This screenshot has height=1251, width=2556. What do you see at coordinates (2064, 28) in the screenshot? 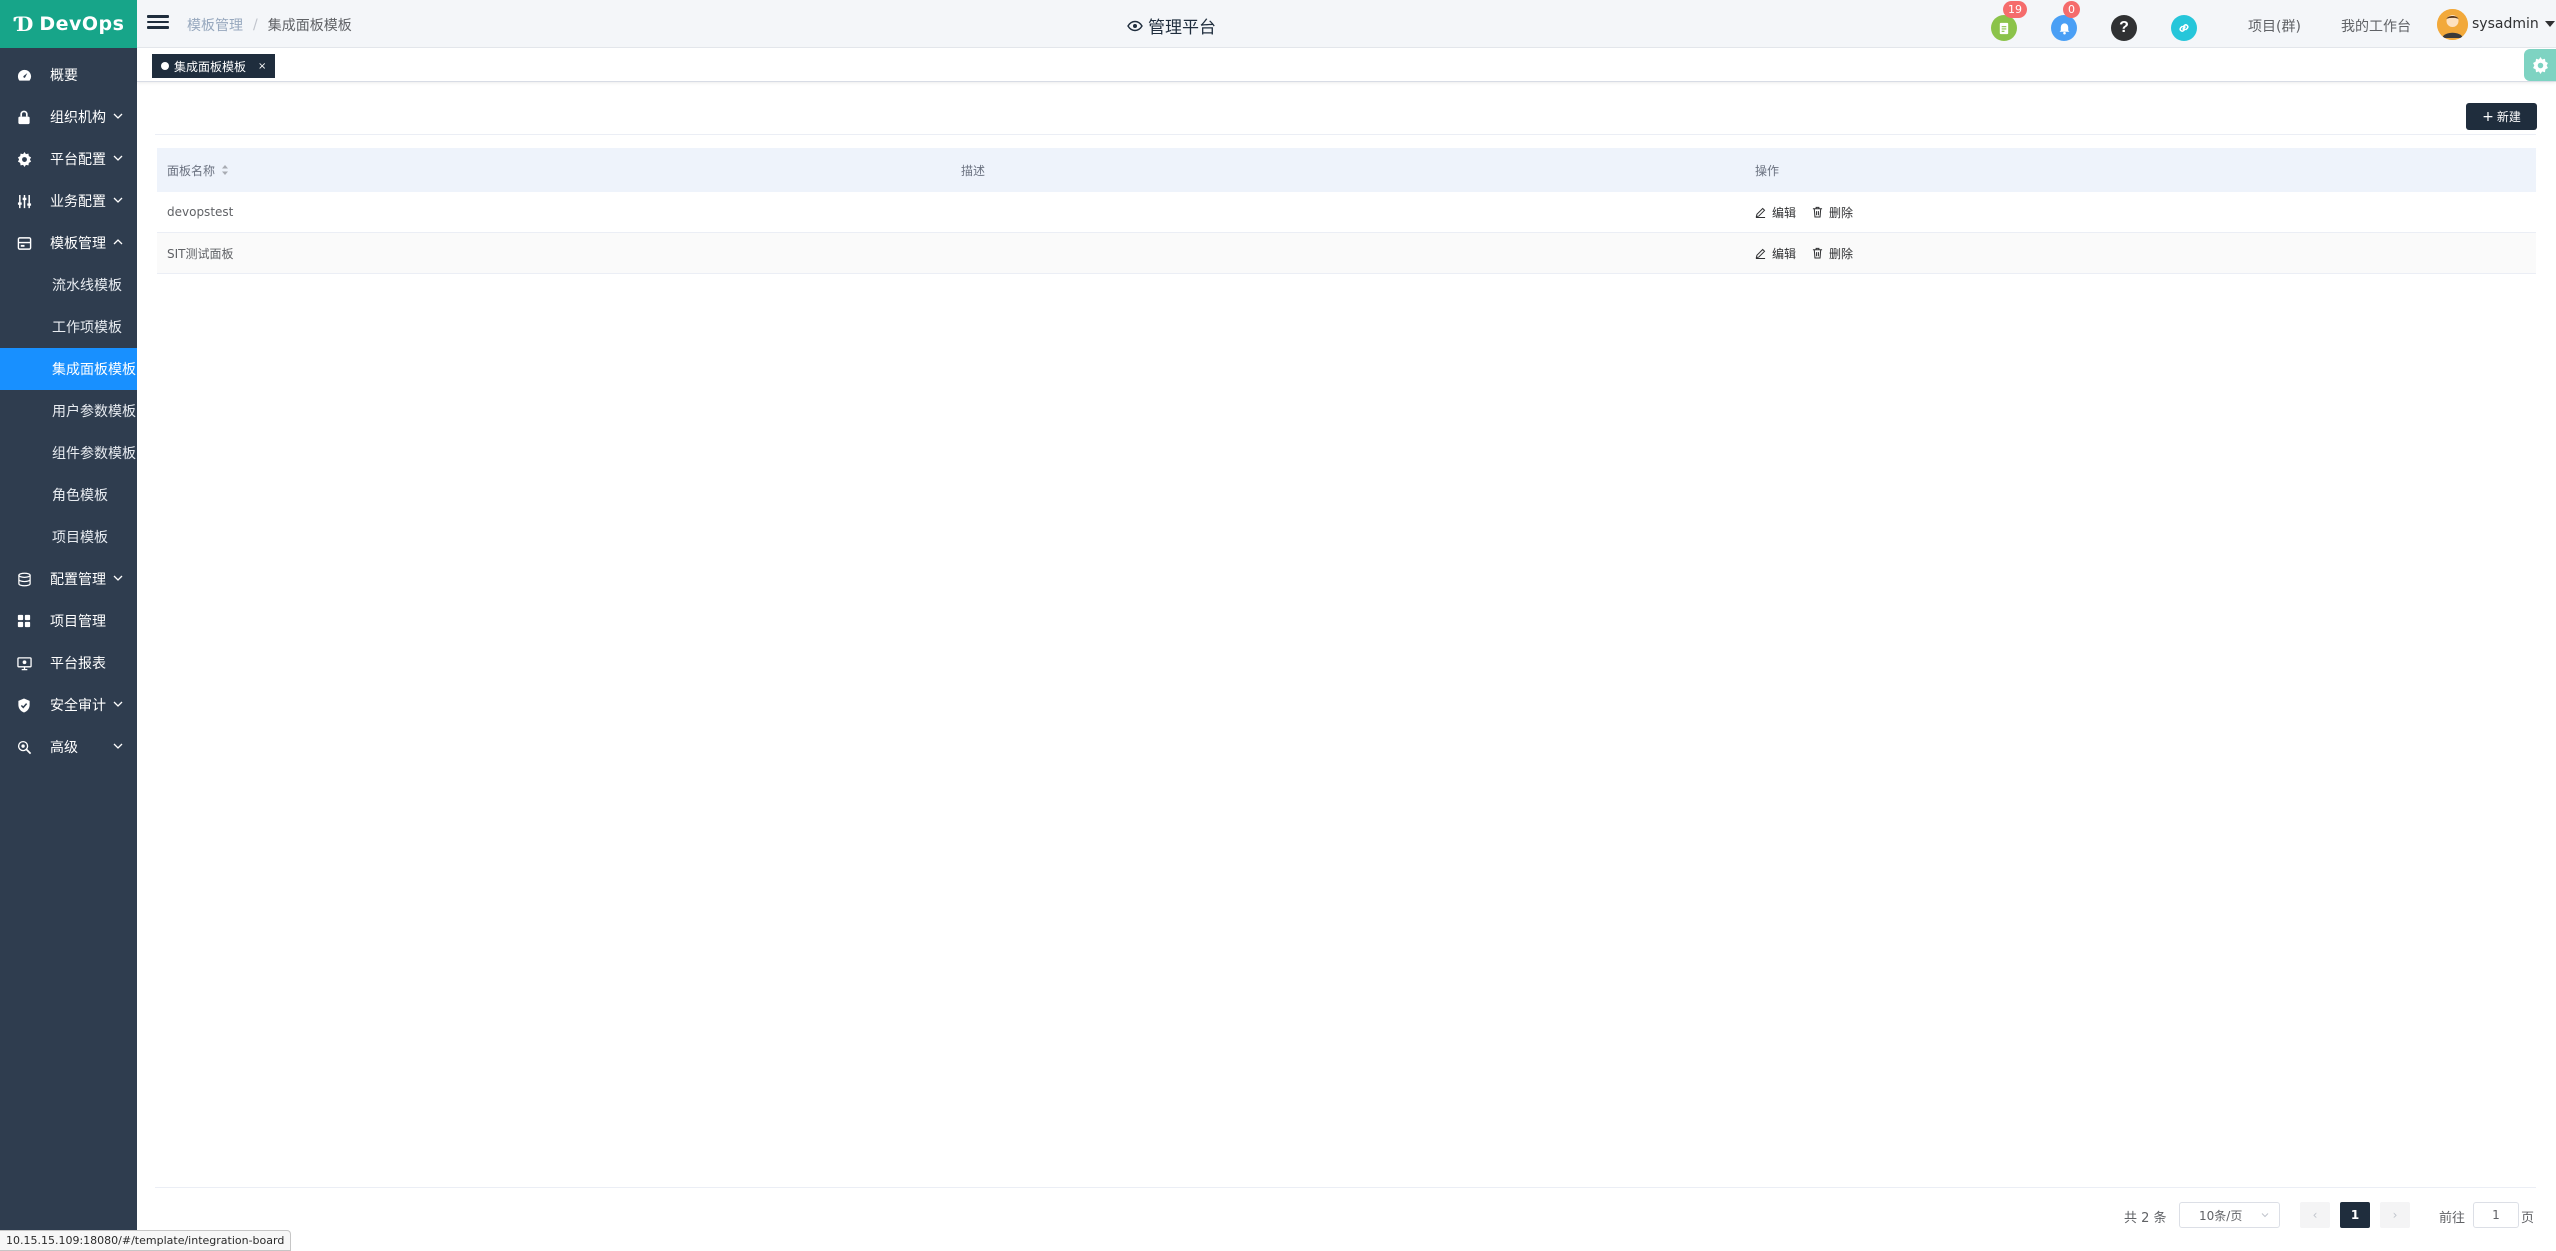
I see `bell-icon` at bounding box center [2064, 28].